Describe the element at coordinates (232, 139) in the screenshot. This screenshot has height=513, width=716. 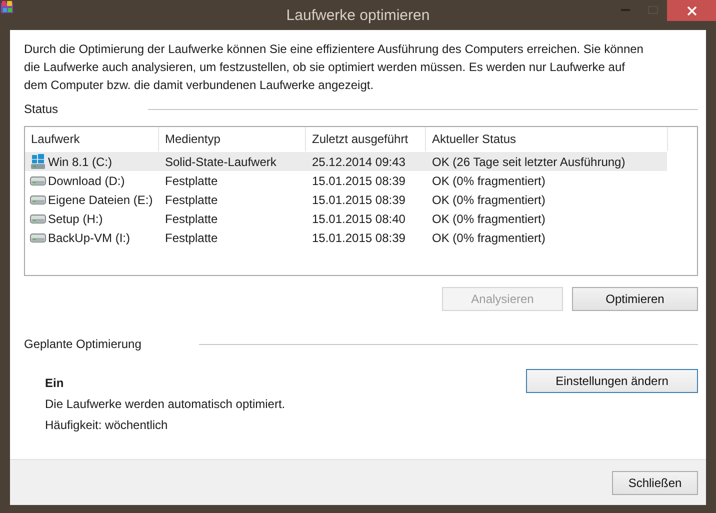
I see `column-header: Medientyp` at that location.